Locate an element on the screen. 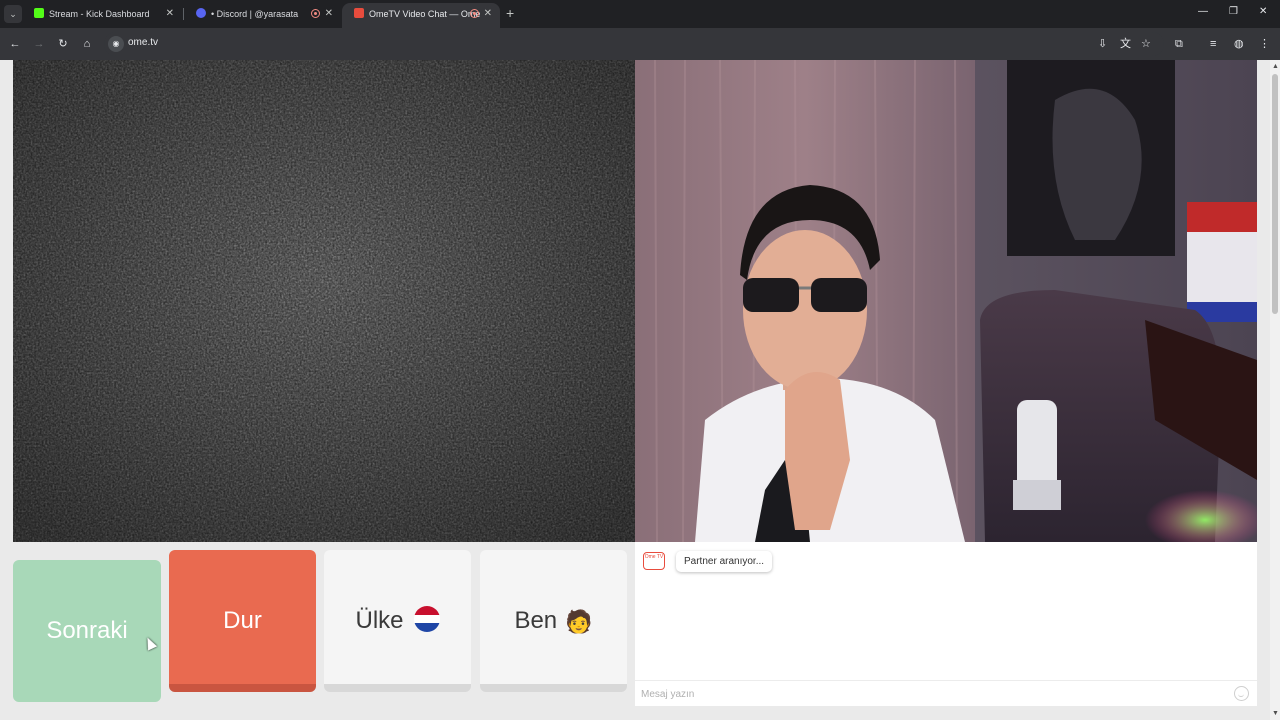  emoji-picker-icon is located at coordinates (1241, 693).